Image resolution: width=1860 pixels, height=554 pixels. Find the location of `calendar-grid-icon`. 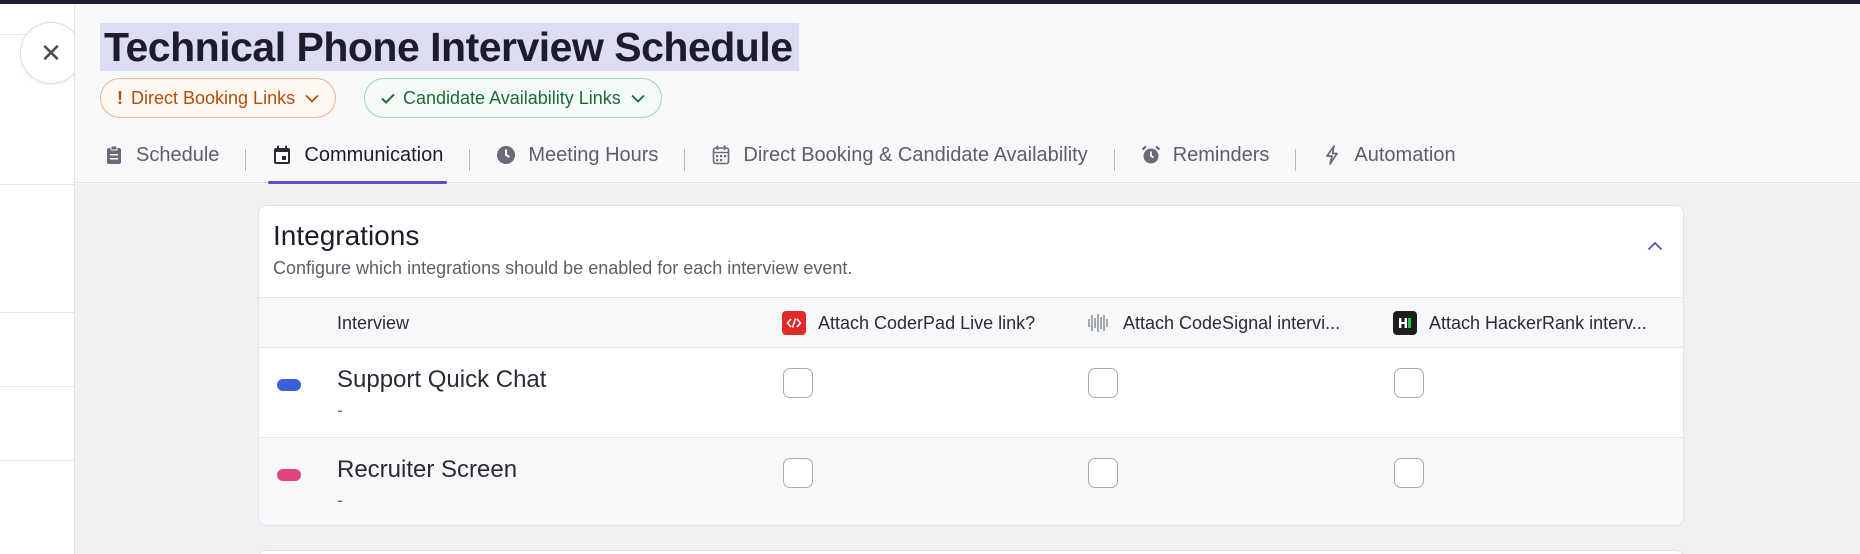

calendar-grid-icon is located at coordinates (721, 155).